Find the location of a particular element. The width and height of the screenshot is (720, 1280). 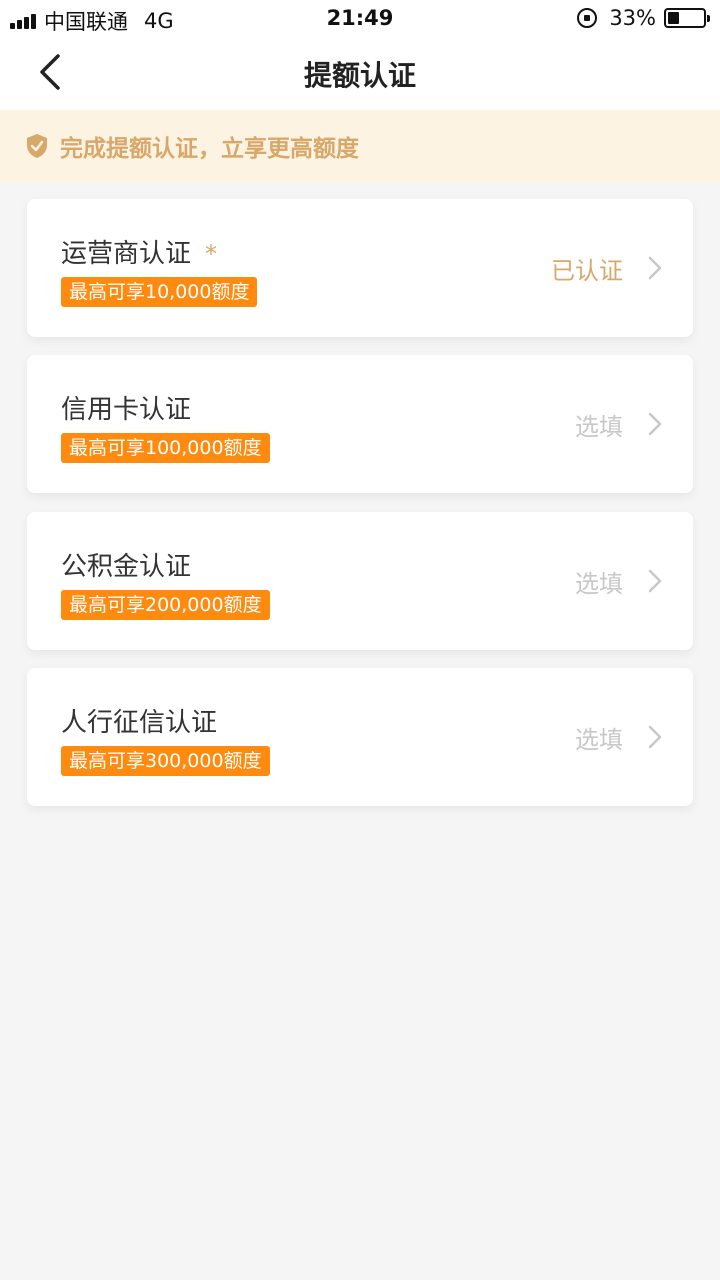

card-title: 人行征信认证 is located at coordinates (139, 720).